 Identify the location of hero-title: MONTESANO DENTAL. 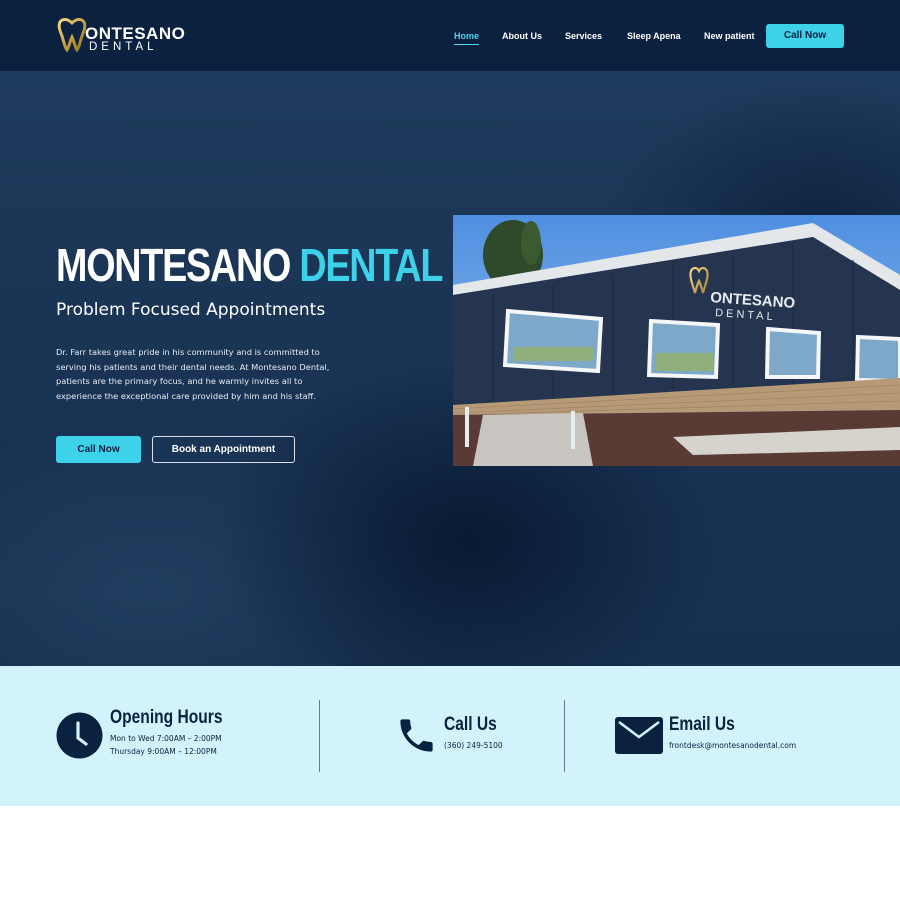
(249, 265).